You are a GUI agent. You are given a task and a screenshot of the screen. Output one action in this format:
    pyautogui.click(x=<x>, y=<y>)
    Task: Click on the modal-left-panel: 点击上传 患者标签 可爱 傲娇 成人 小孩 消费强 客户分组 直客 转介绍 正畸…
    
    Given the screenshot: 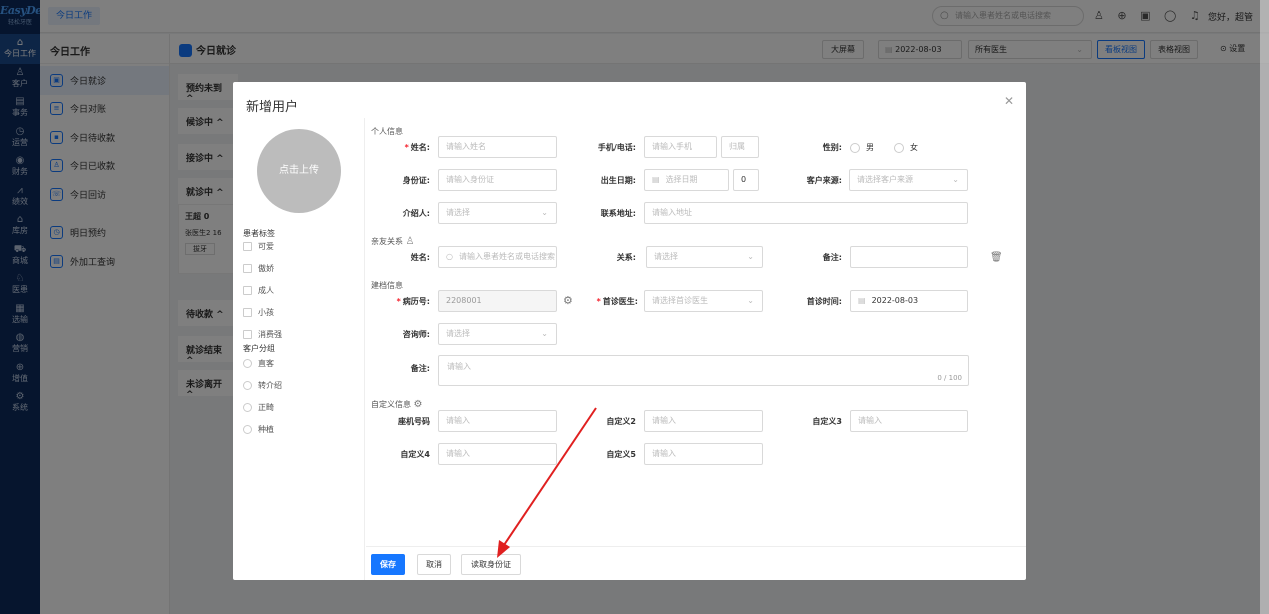 What is the action you would take?
    pyautogui.click(x=299, y=349)
    